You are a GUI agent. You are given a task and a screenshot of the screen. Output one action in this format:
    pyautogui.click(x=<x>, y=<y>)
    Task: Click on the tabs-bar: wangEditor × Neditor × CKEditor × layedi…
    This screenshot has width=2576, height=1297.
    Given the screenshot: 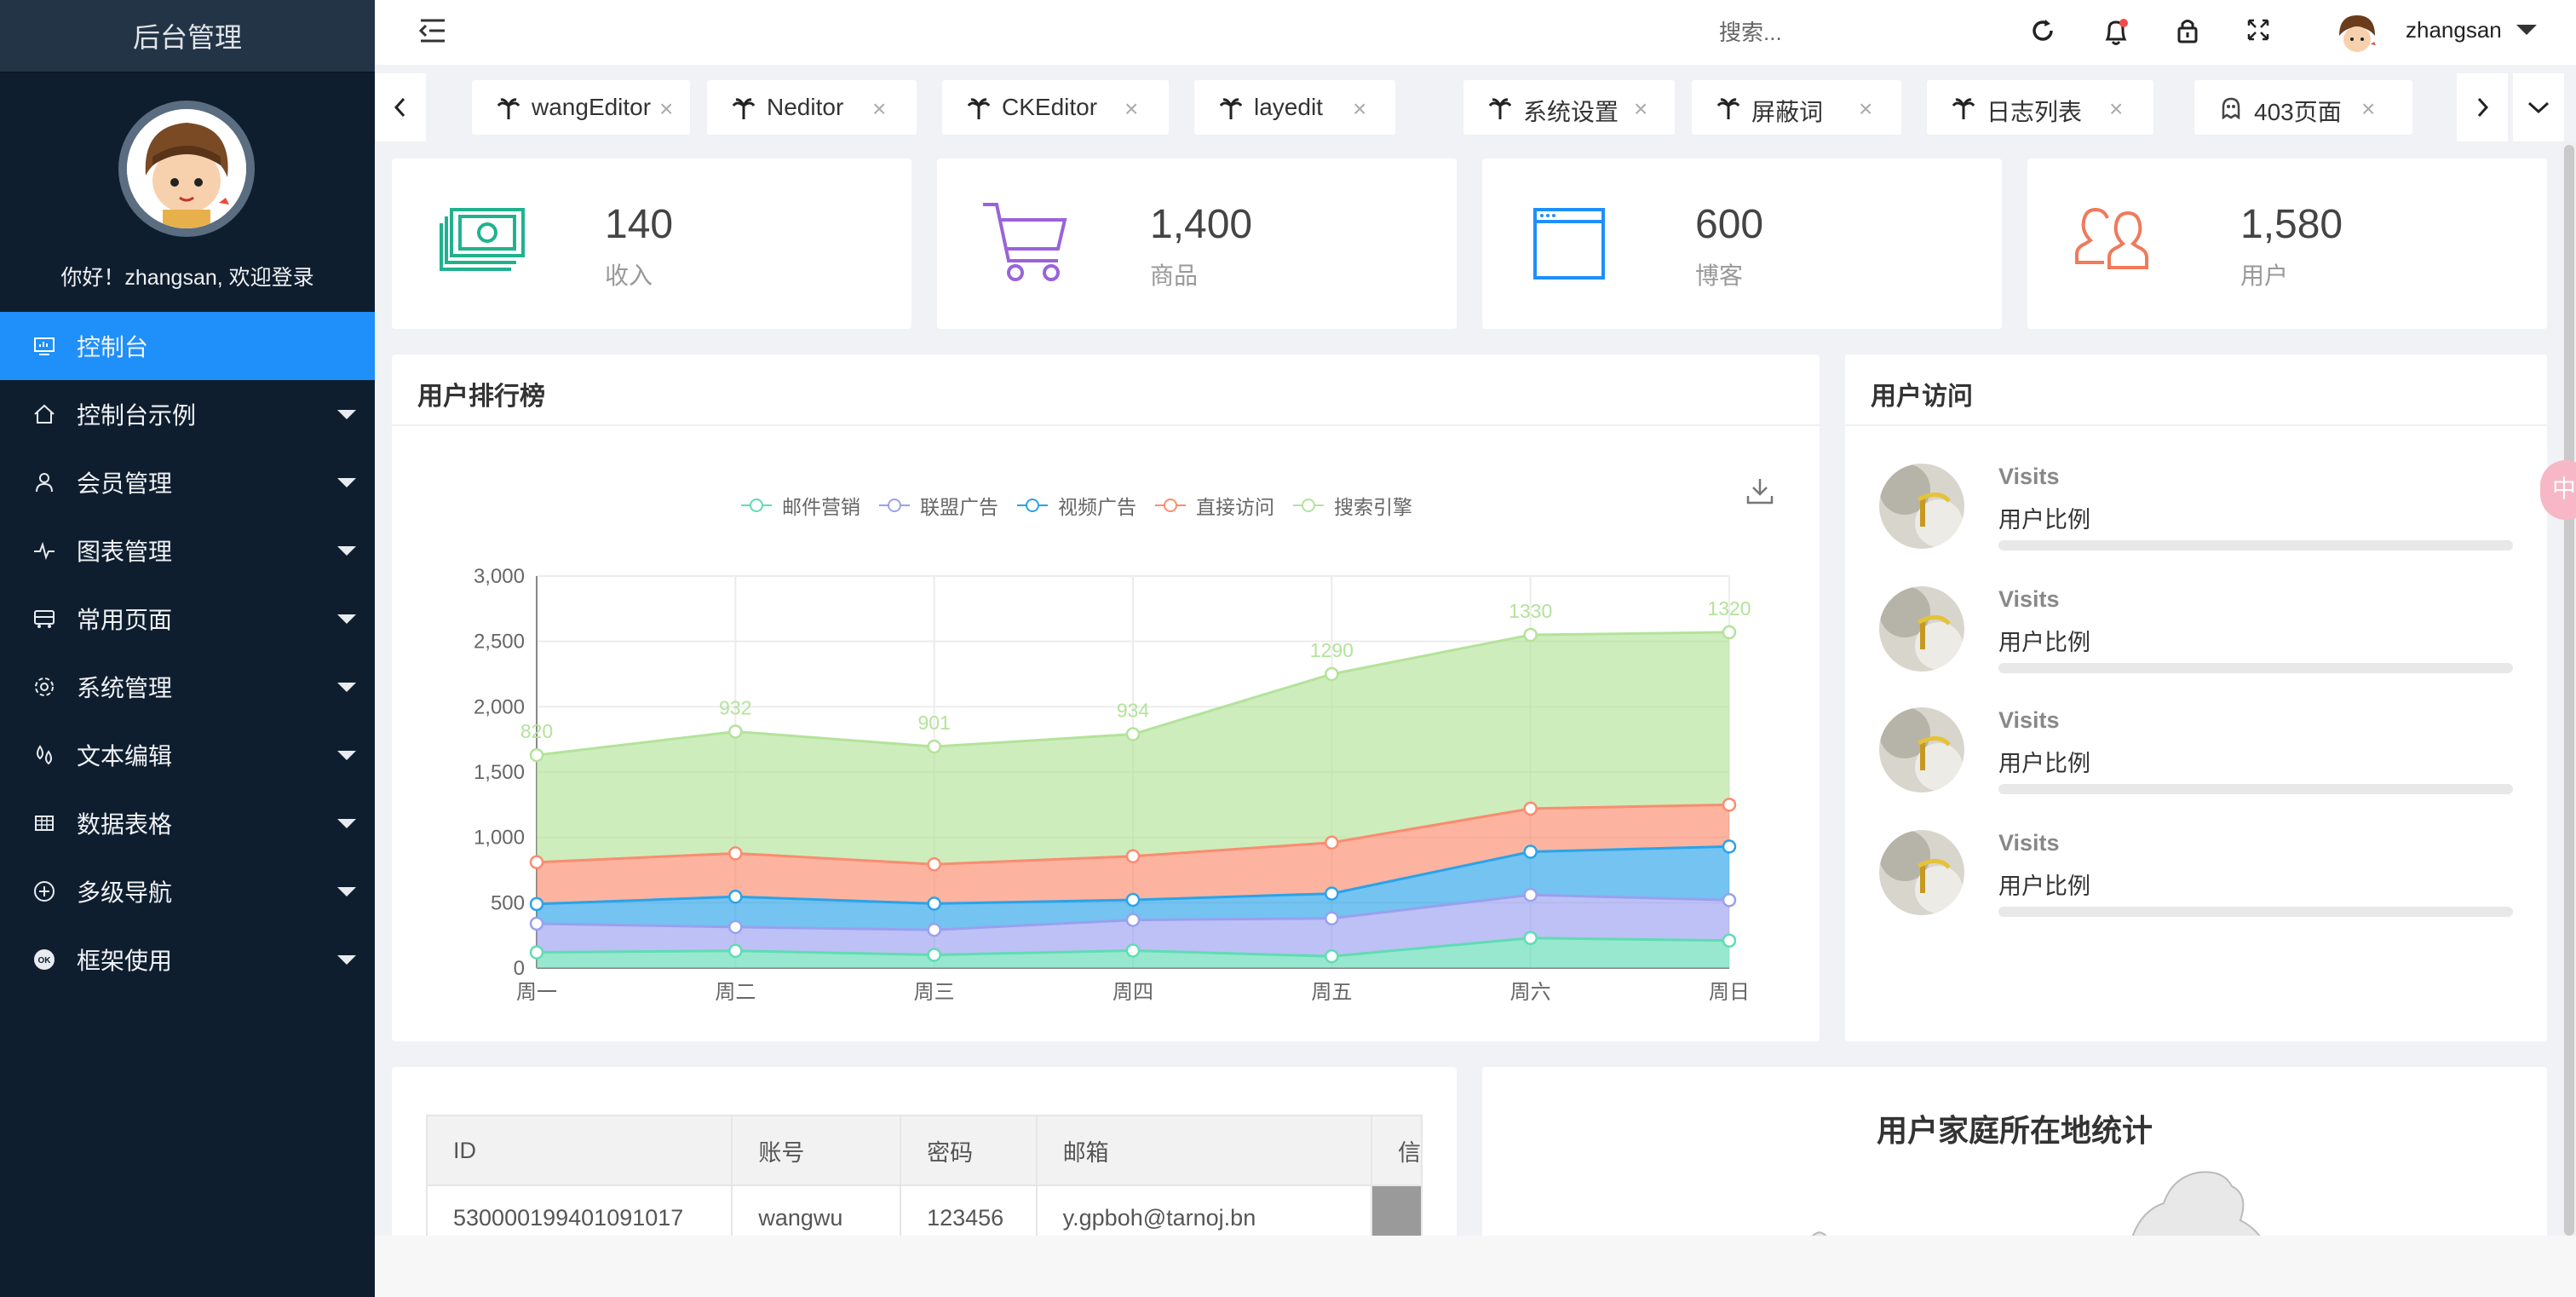 What is the action you would take?
    pyautogui.click(x=1475, y=107)
    